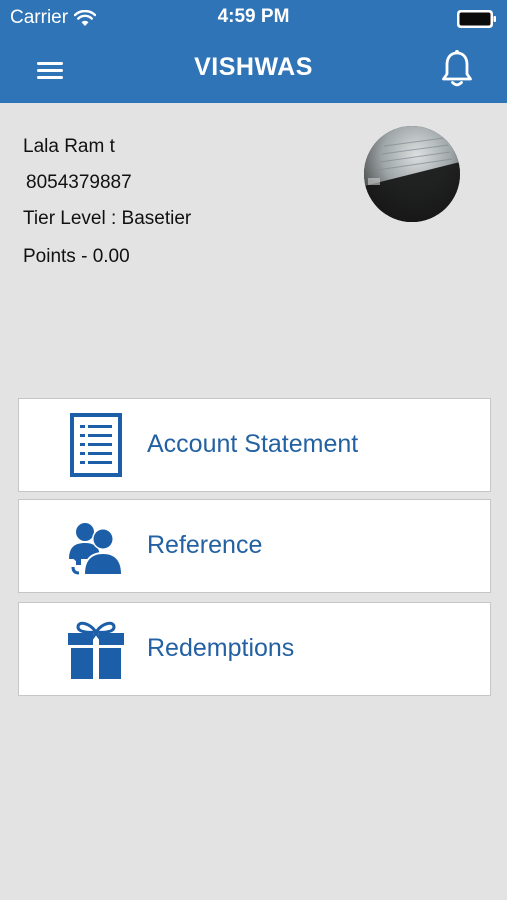 Image resolution: width=507 pixels, height=900 pixels. I want to click on navigation-bar: VISHWAS, so click(253, 69).